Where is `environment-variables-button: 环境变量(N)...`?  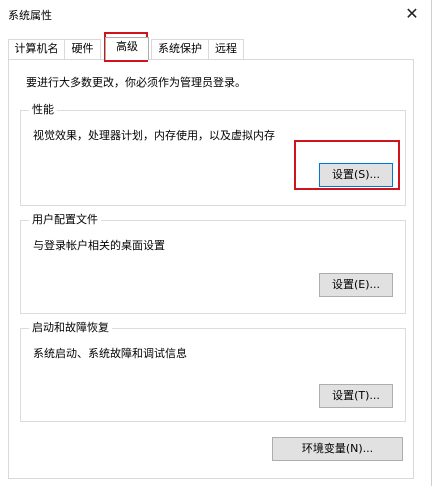
environment-variables-button: 环境变量(N)... is located at coordinates (337, 449).